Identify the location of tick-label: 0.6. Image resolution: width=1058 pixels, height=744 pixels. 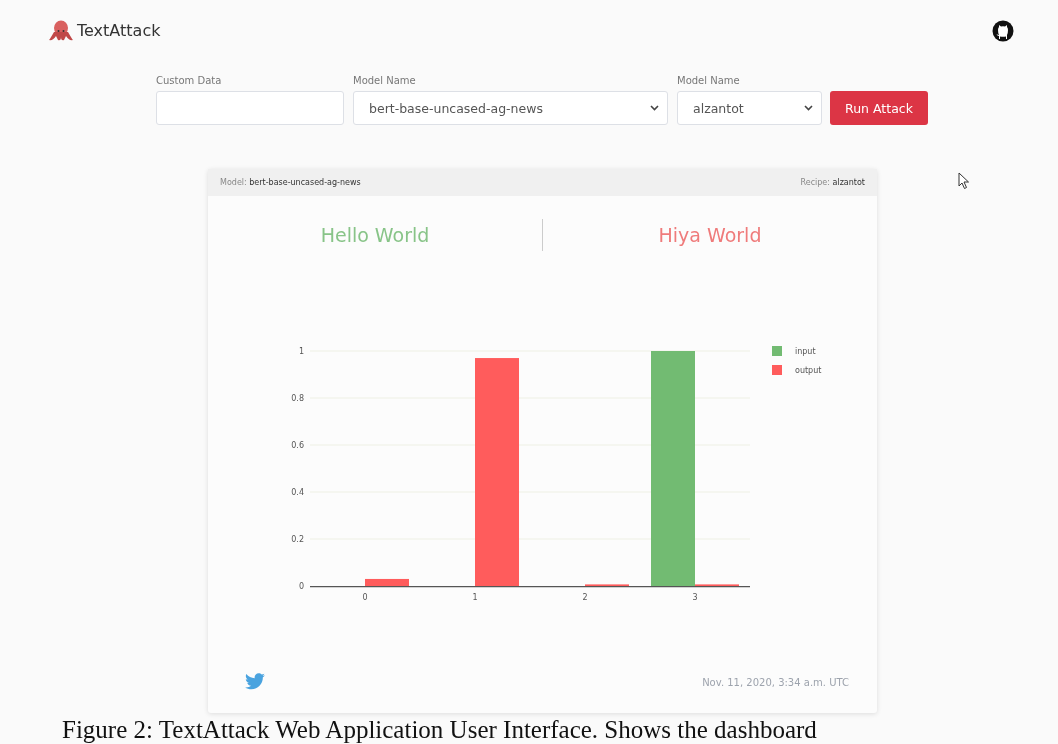
(297, 446).